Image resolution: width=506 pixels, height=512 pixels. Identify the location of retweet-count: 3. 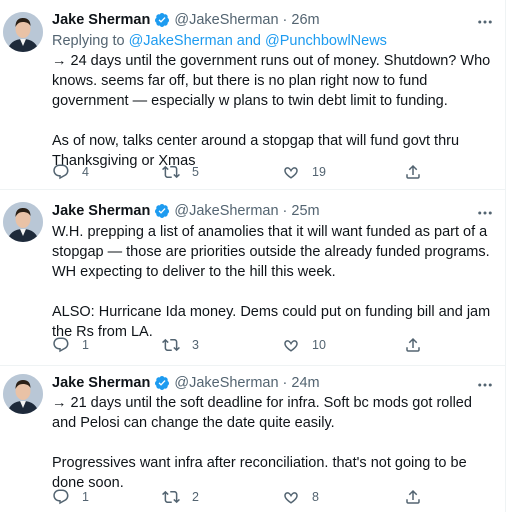
(195, 345).